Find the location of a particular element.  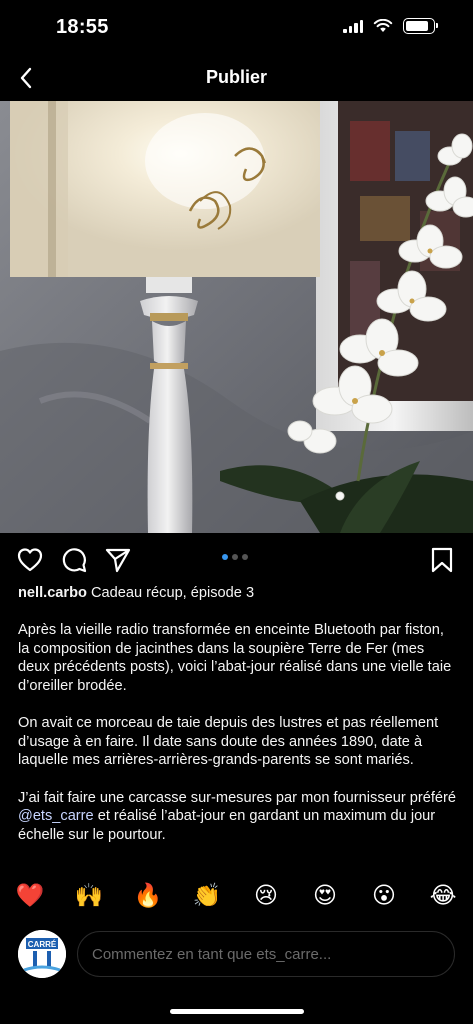

bookmark-icon is located at coordinates (442, 560).